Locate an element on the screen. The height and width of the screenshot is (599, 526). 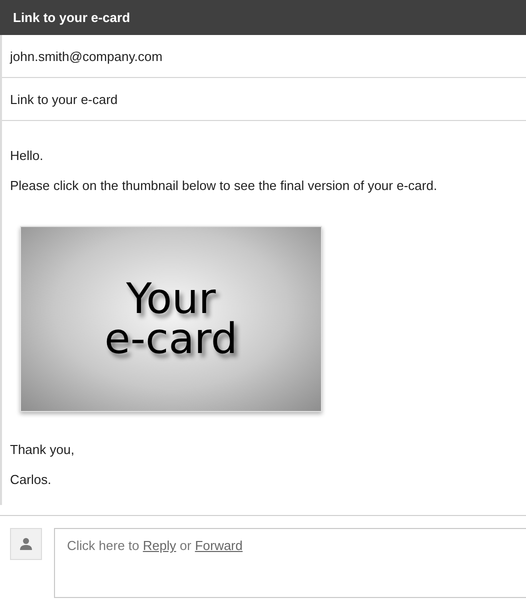
recipient-address: john.smith@company.com is located at coordinates (264, 56).